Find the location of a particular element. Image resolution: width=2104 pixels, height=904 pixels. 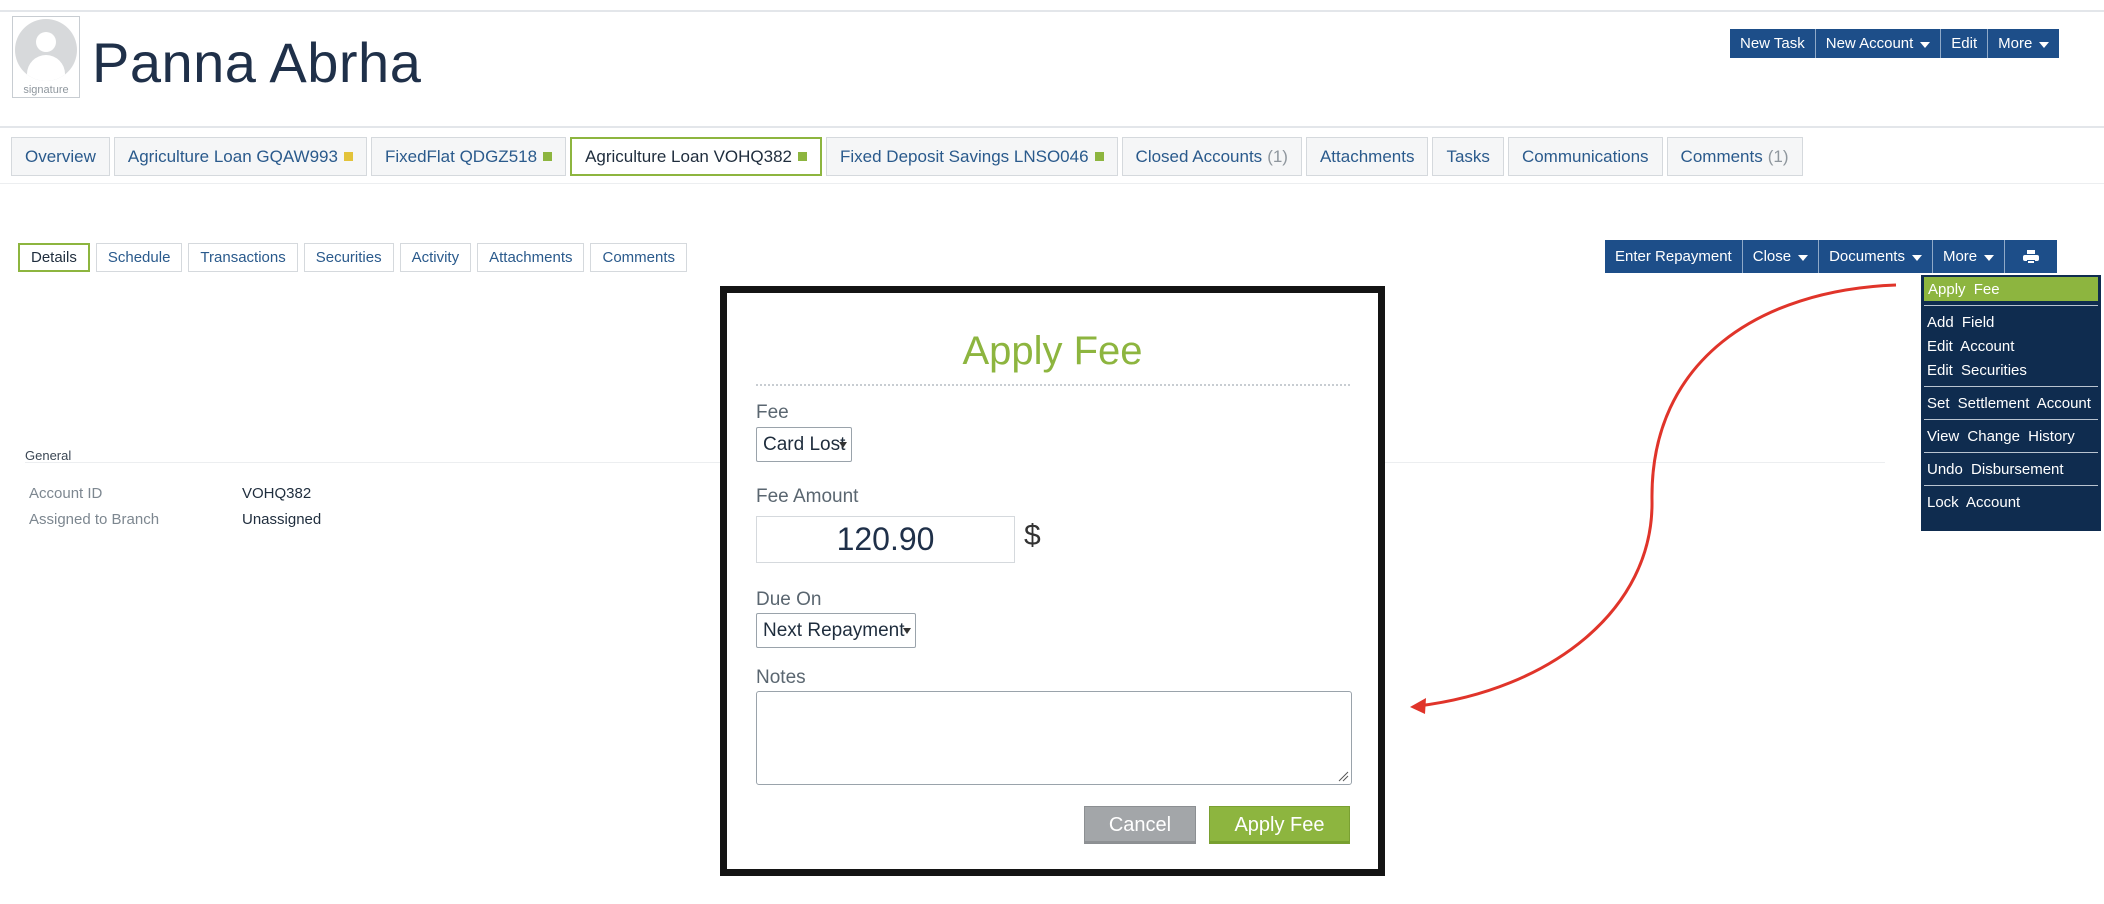

notes-label: Notes is located at coordinates (781, 677).